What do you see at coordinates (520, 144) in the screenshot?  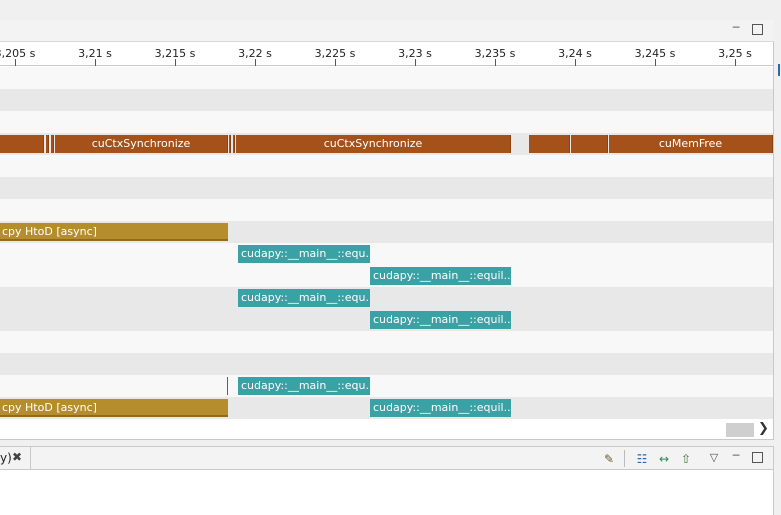 I see `gap` at bounding box center [520, 144].